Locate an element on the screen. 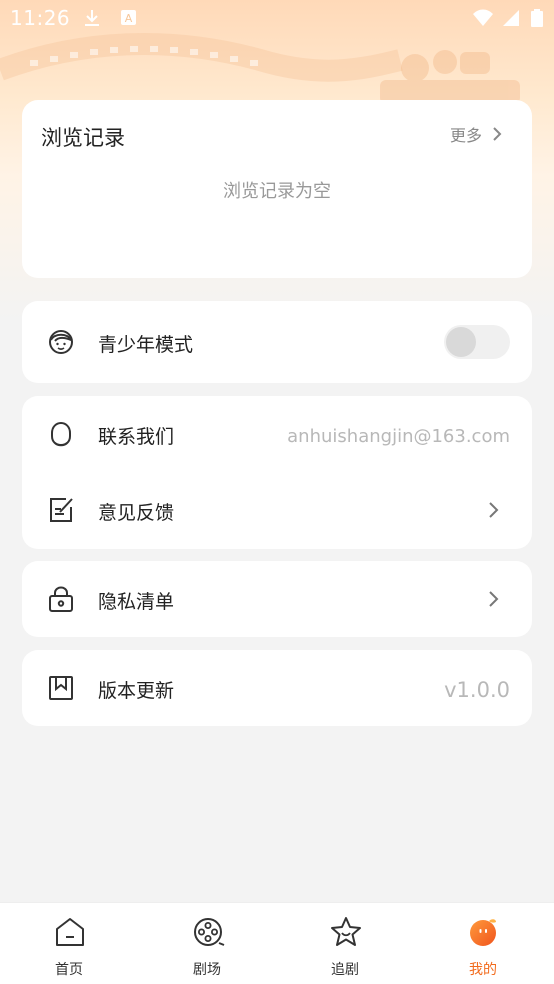 Image resolution: width=554 pixels, height=984 pixels. feedback-label: 意见反馈 is located at coordinates (136, 513).